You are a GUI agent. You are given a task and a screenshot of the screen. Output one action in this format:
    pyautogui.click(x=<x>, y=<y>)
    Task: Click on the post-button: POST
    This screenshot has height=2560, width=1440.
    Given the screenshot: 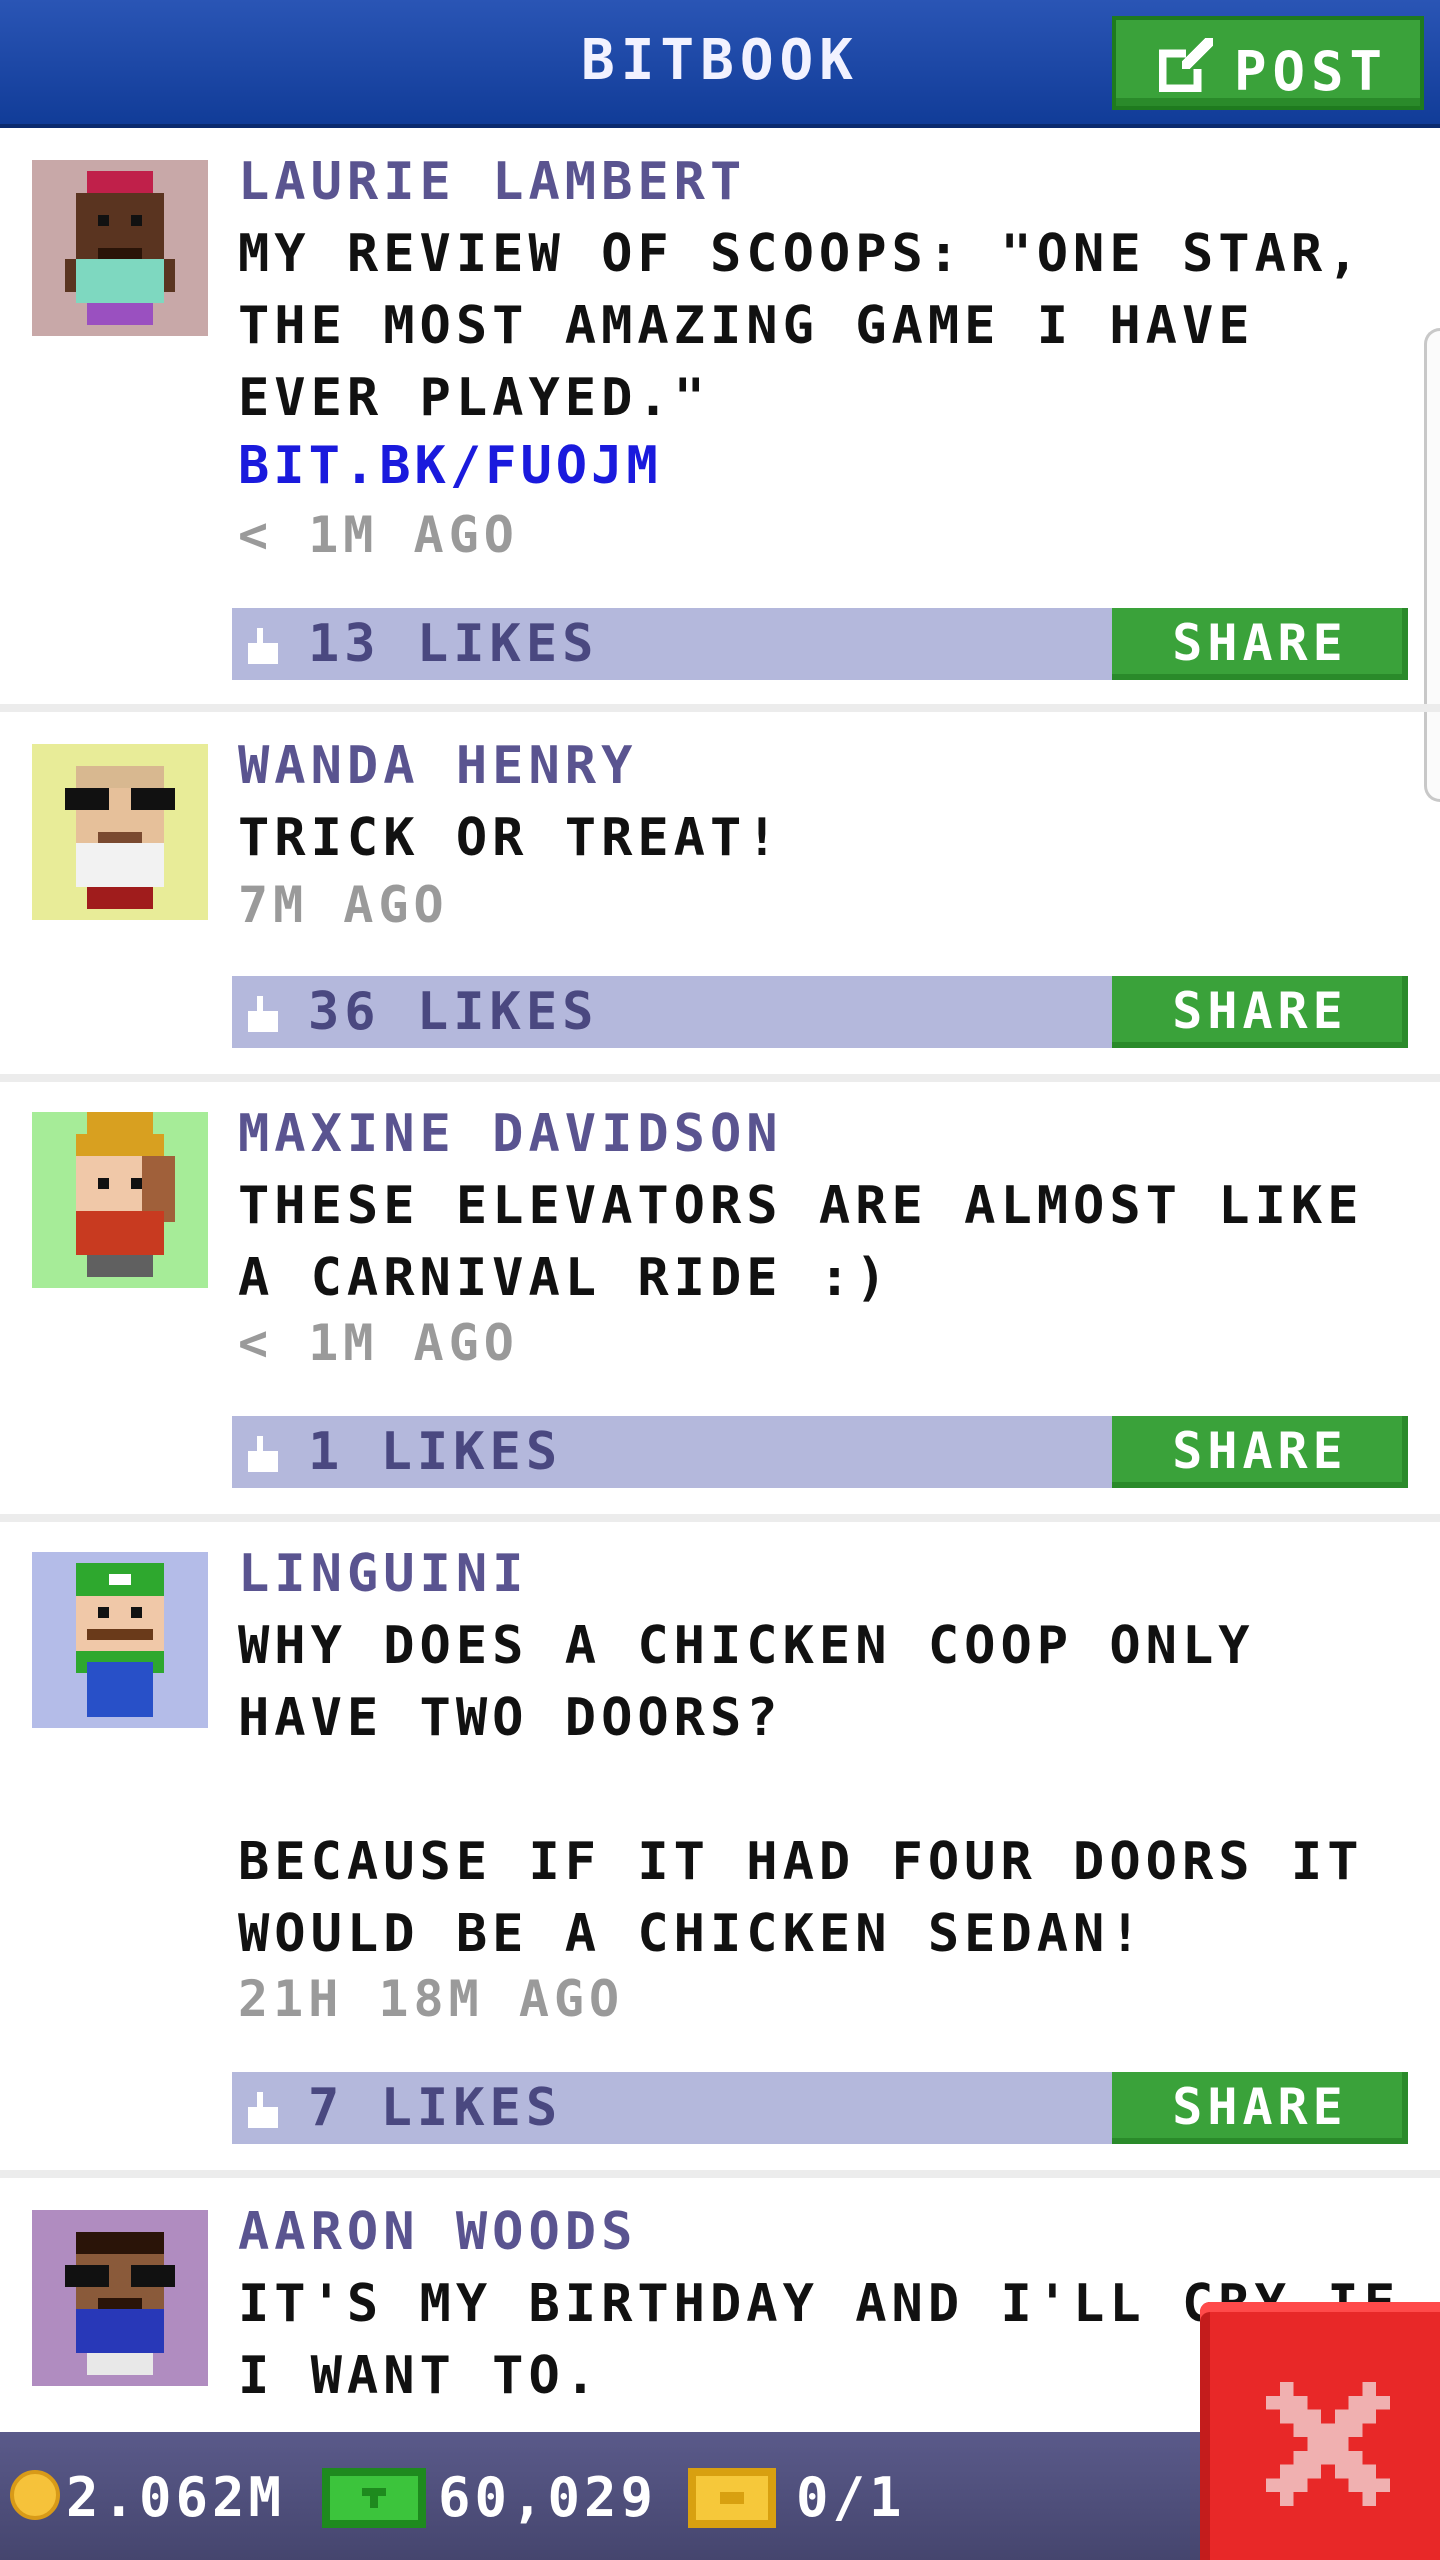 What is the action you would take?
    pyautogui.click(x=1268, y=63)
    